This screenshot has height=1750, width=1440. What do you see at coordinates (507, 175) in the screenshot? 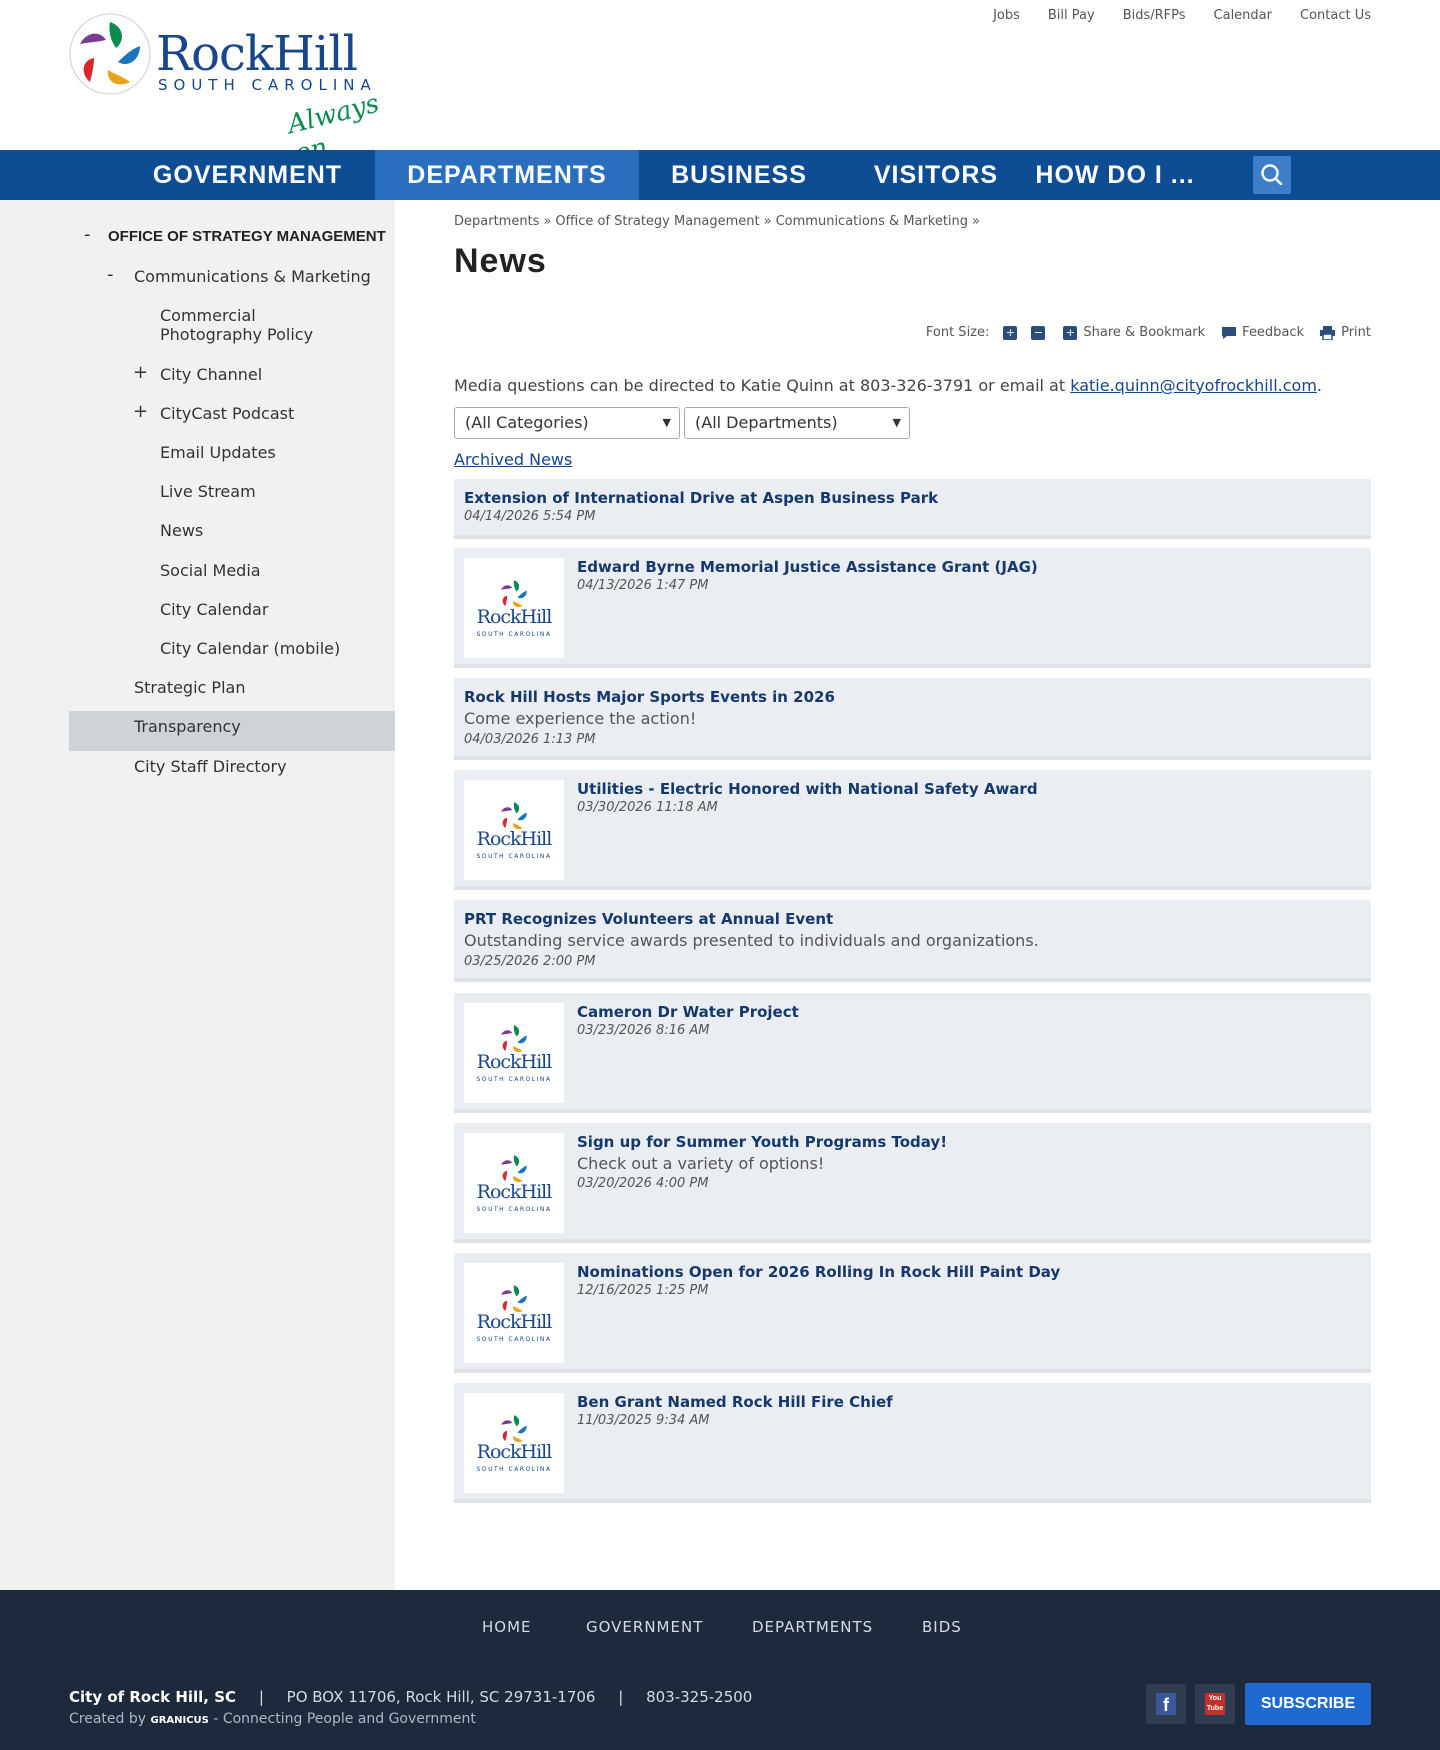
I see `nav-departments: DEPARTMENTS` at bounding box center [507, 175].